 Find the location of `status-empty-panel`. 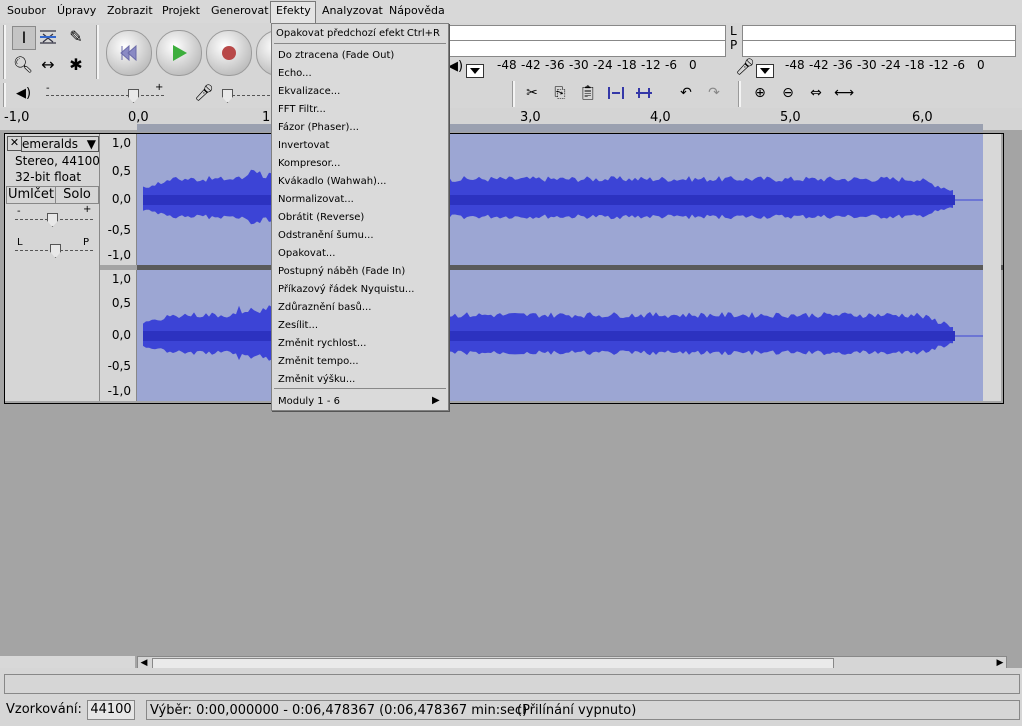

status-empty-panel is located at coordinates (512, 684).